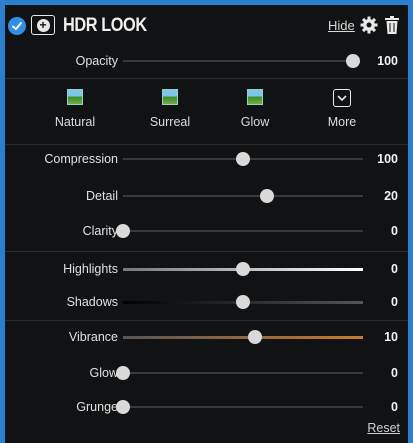  What do you see at coordinates (75, 122) in the screenshot?
I see `preset-label: Natural` at bounding box center [75, 122].